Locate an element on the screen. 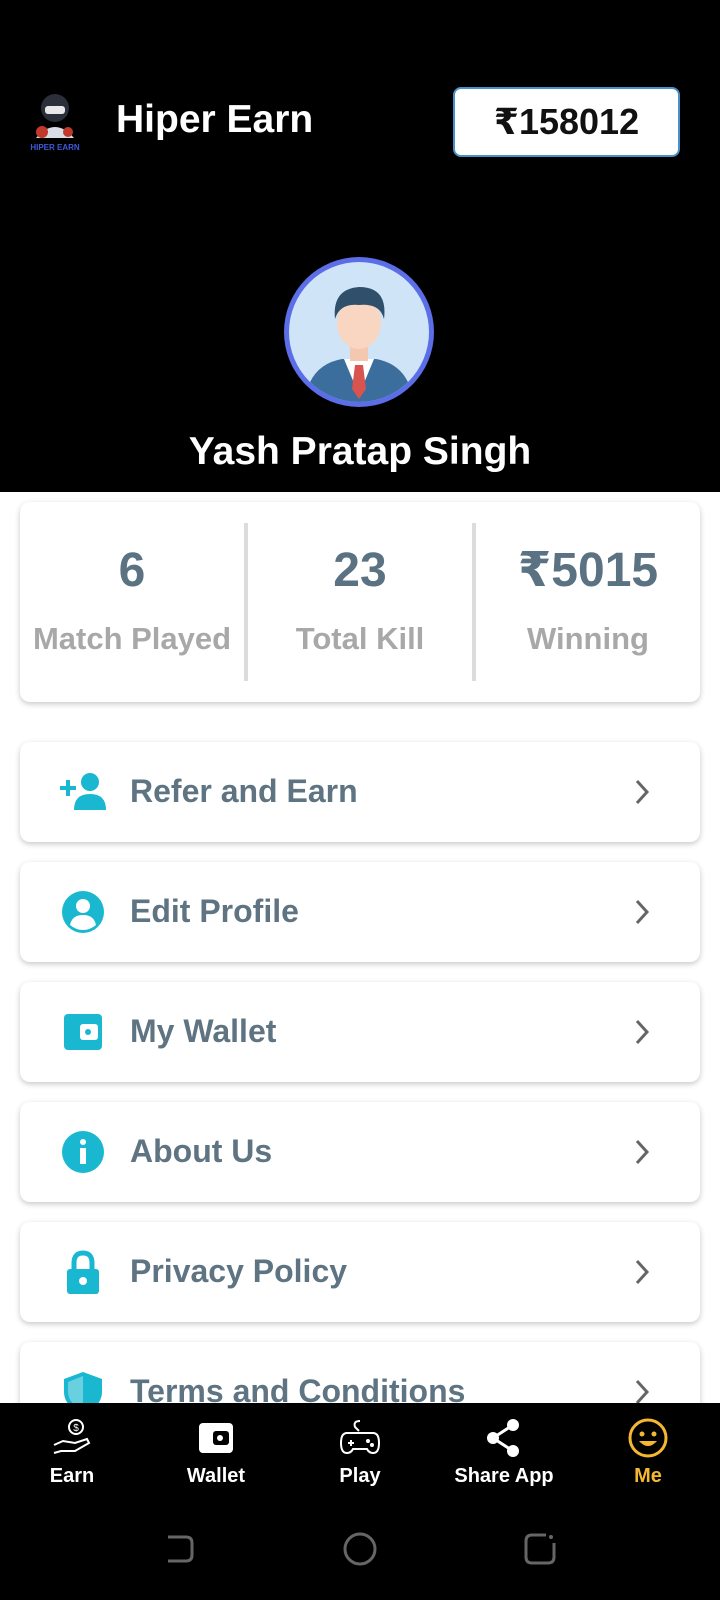  bottom-nav: $ Earn Wallet Play Share App Me is located at coordinates (360, 1501).